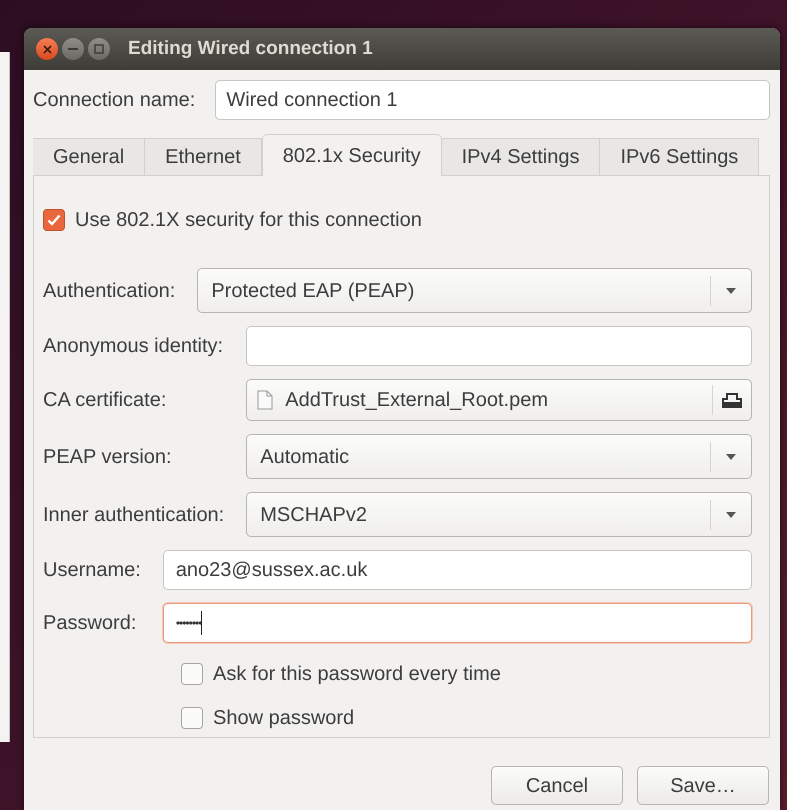  I want to click on dropdown: Automatic, so click(499, 456).